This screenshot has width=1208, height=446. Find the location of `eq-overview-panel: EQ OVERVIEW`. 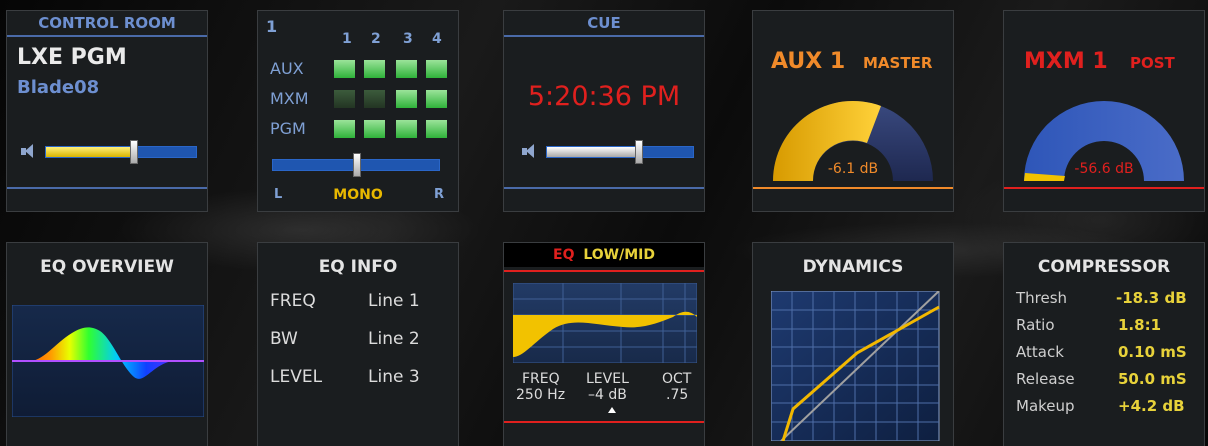

eq-overview-panel: EQ OVERVIEW is located at coordinates (107, 344).